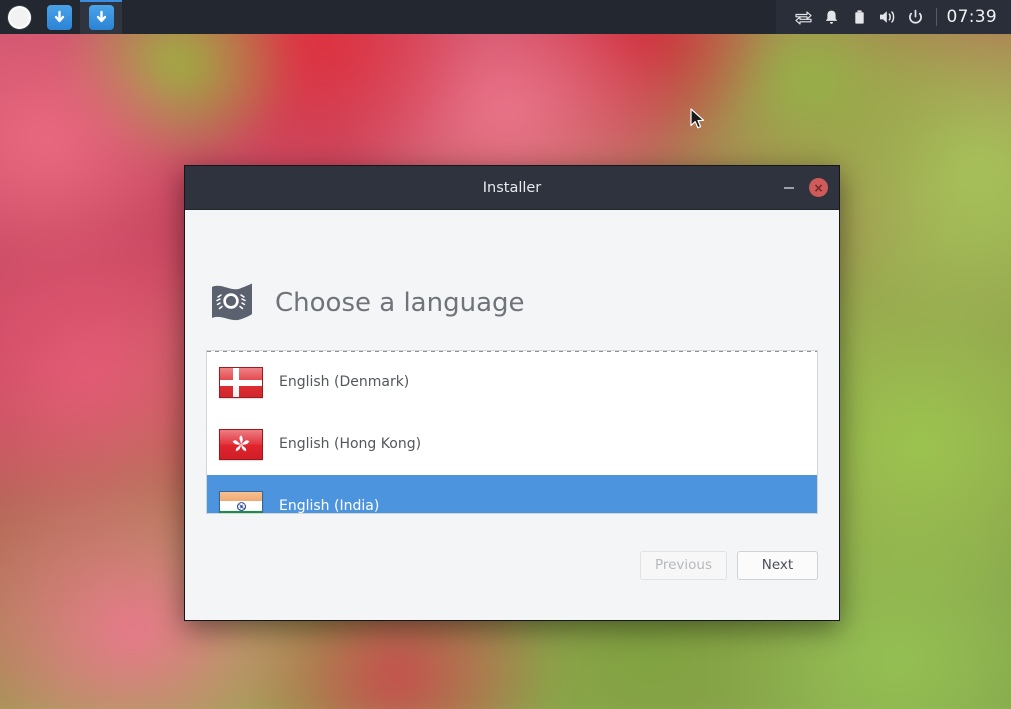 The width and height of the screenshot is (1011, 709). Describe the element at coordinates (888, 17) in the screenshot. I see `volume-icon` at that location.